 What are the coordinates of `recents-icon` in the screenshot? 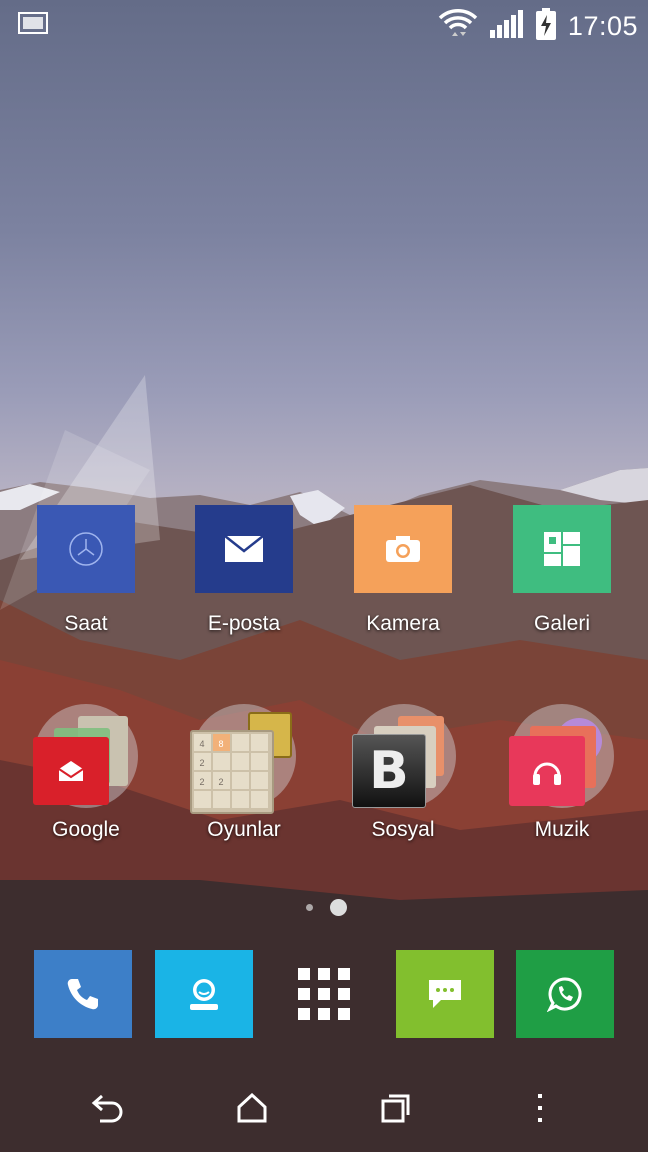 It's located at (395, 1108).